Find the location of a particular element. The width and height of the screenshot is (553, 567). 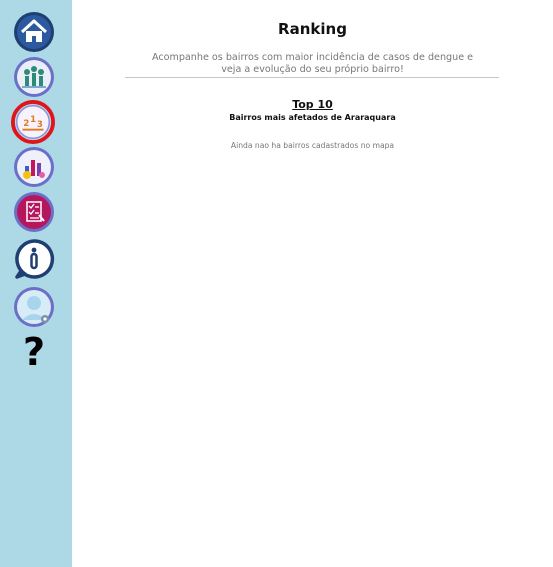

nav-checklist-button is located at coordinates (34, 212).